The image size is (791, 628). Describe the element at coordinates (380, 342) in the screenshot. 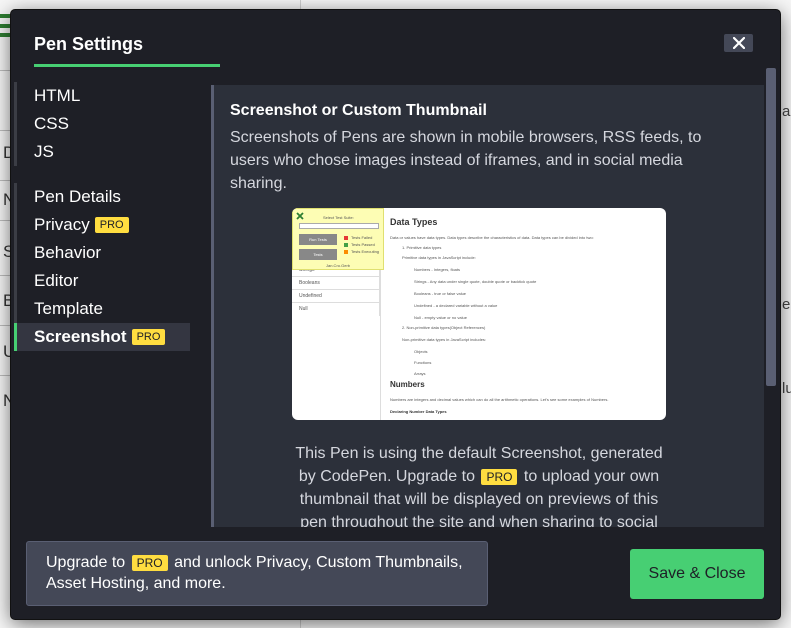

I see `thumbnail-divider` at that location.